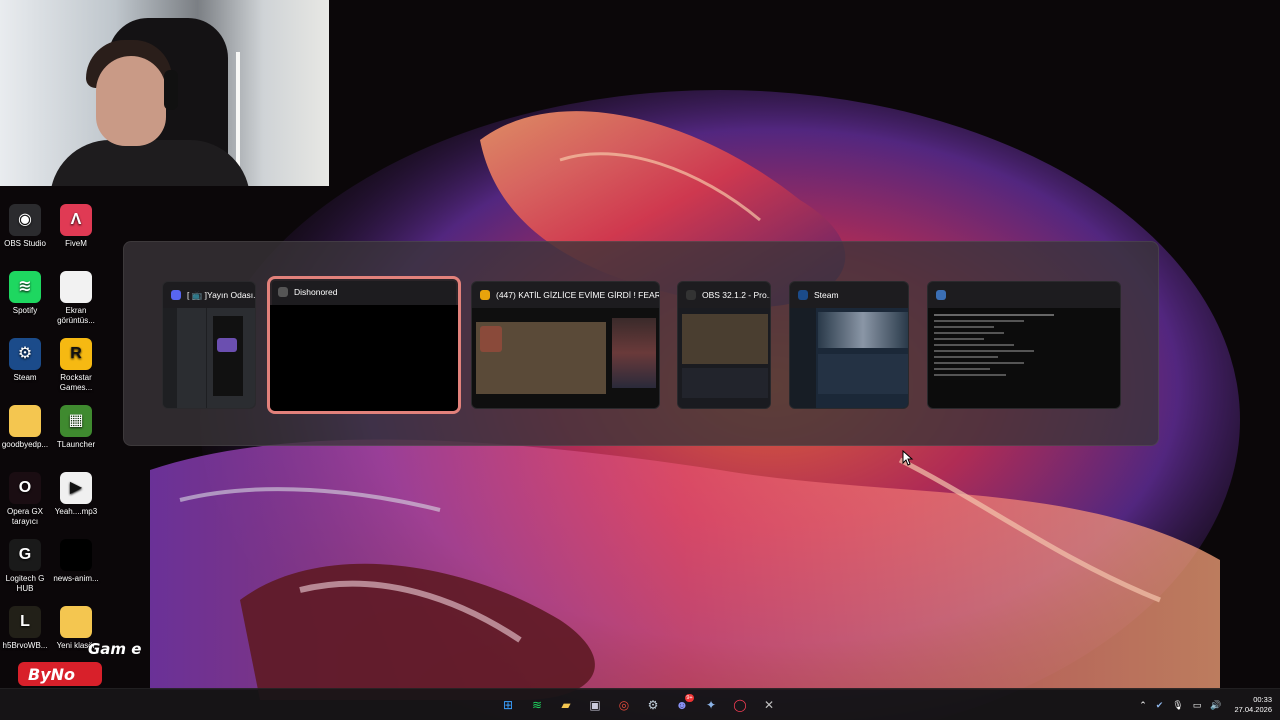 The height and width of the screenshot is (720, 1280). I want to click on tray-clock: 00:33 27.04.2026, so click(1253, 705).